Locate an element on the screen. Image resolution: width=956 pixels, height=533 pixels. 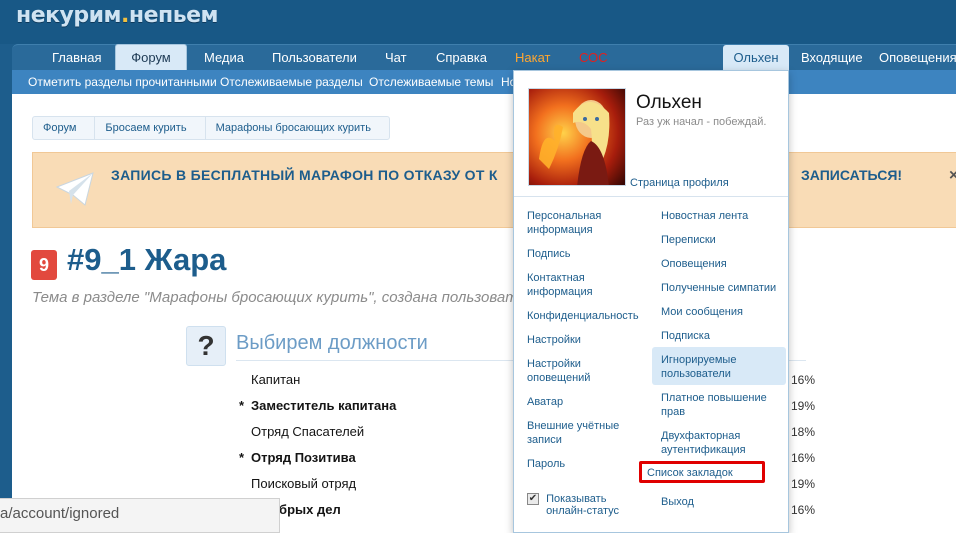
menu-ignored-users: Игнорируемые пользователи is located at coordinates (719, 366).